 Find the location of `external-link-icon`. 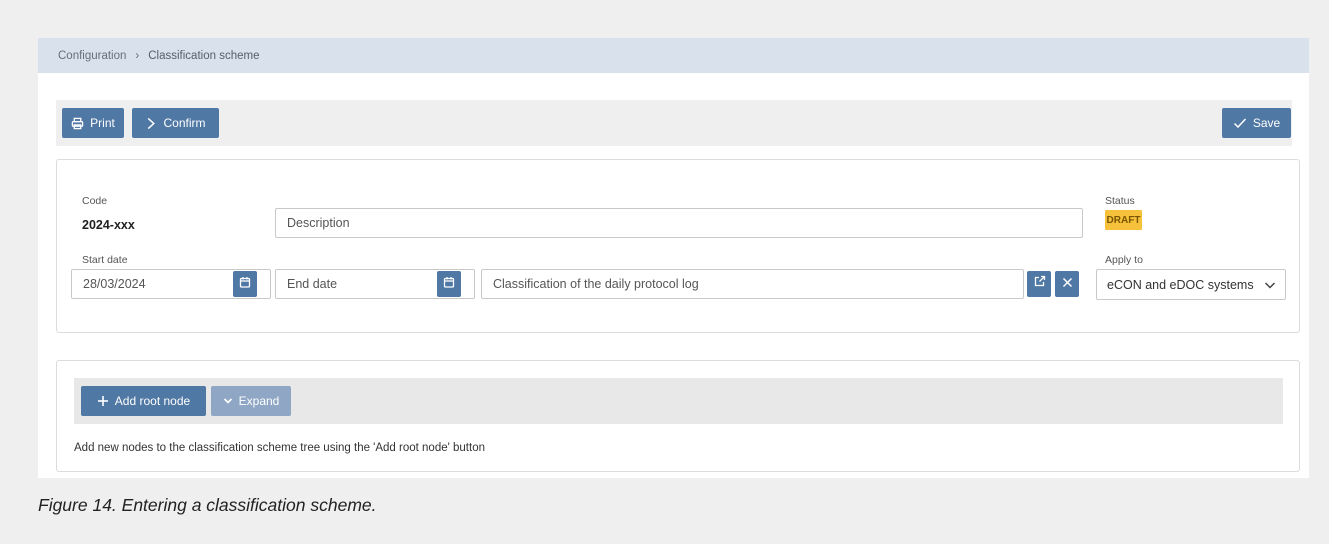

external-link-icon is located at coordinates (1039, 284).